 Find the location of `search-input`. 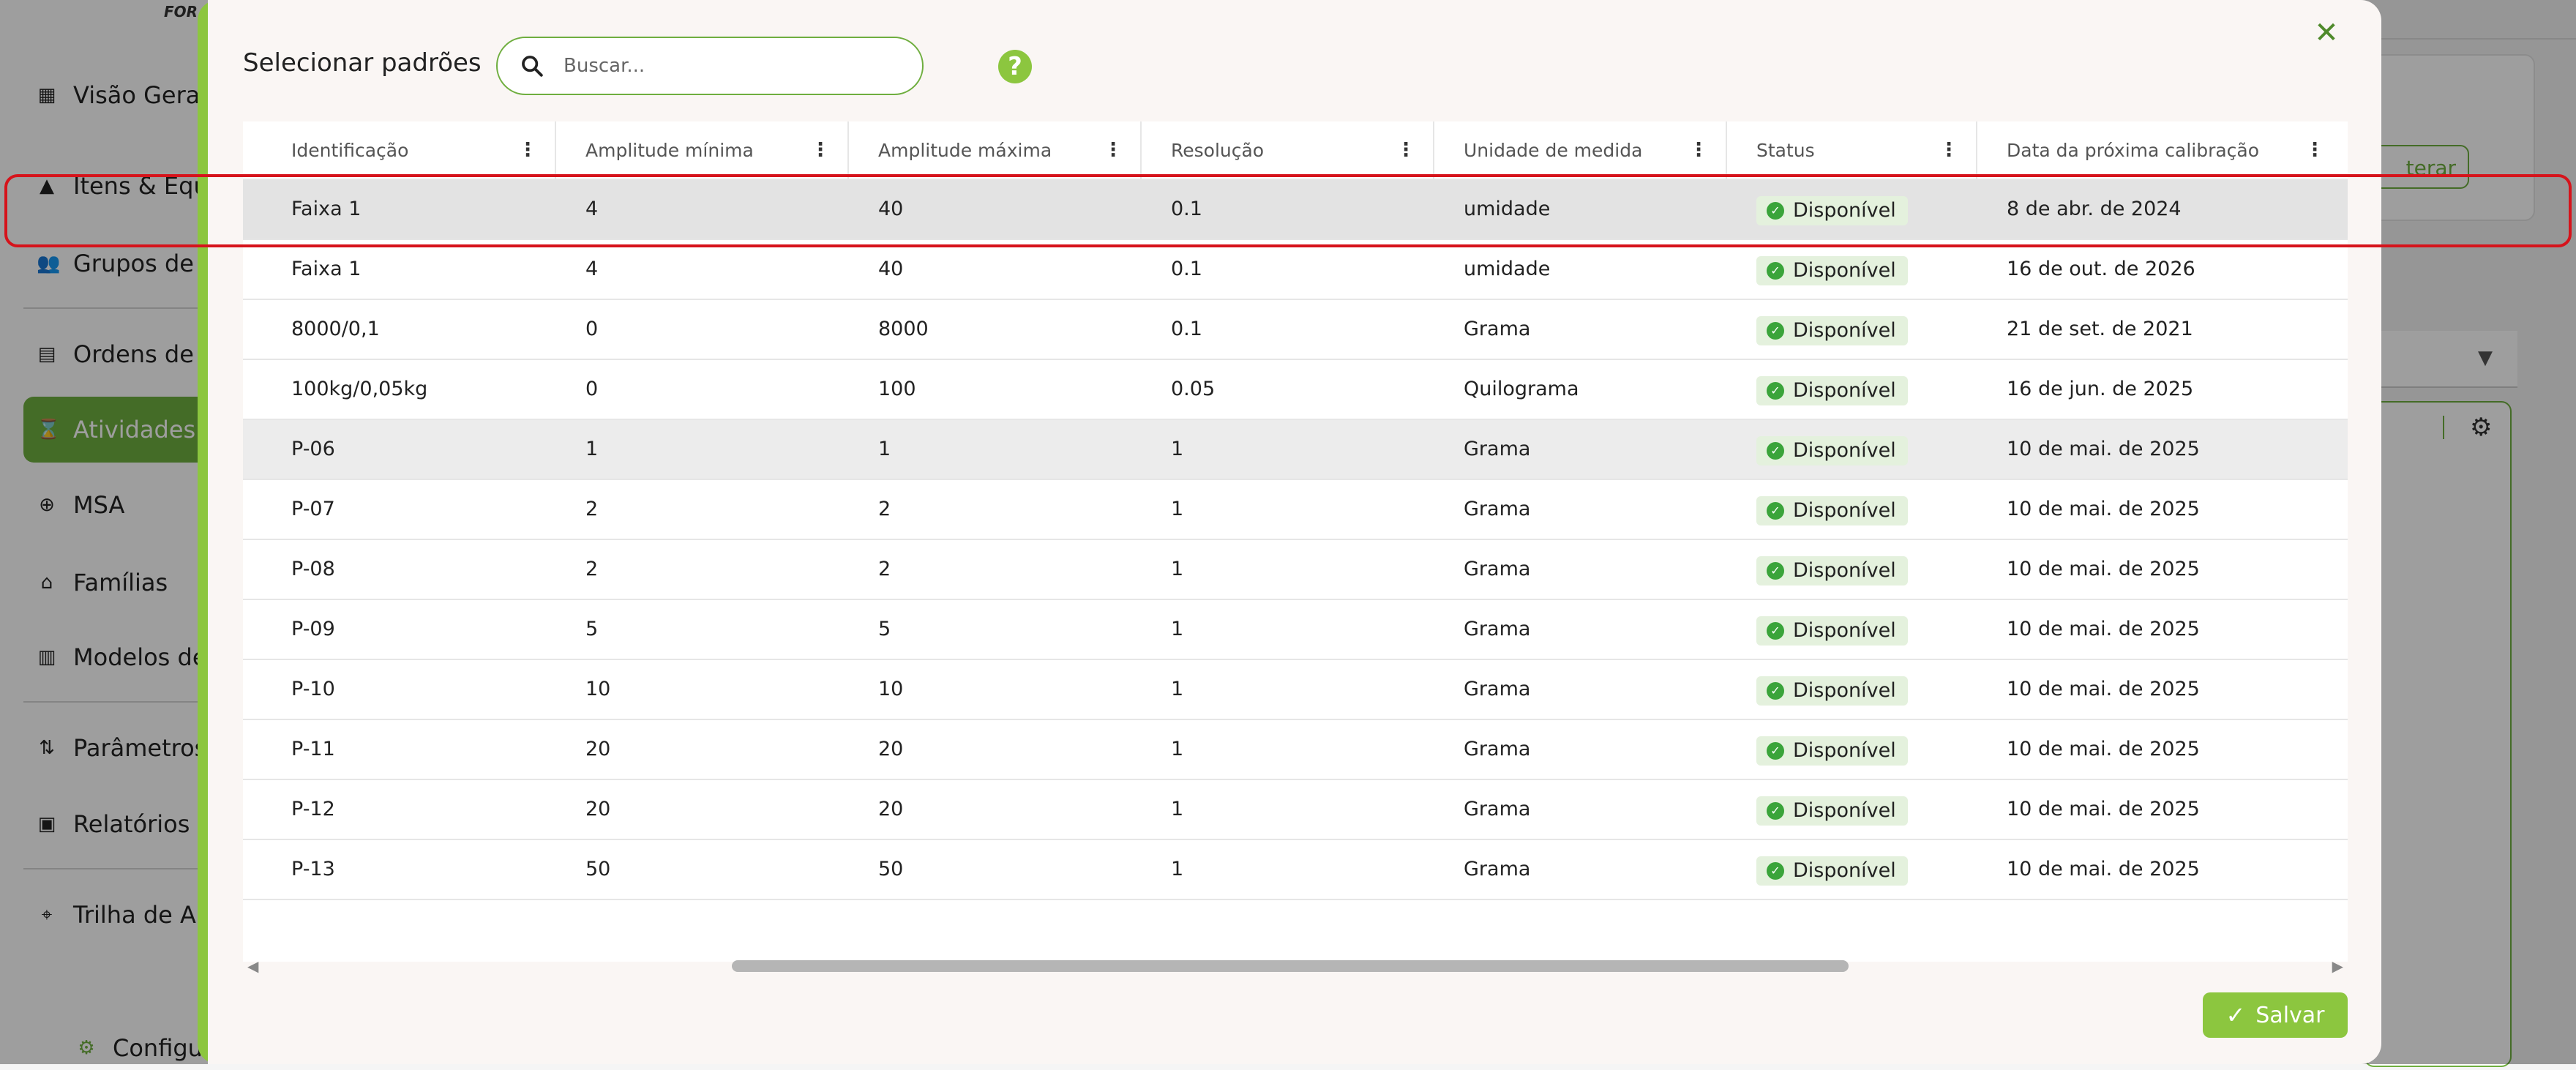

search-input is located at coordinates (717, 66).